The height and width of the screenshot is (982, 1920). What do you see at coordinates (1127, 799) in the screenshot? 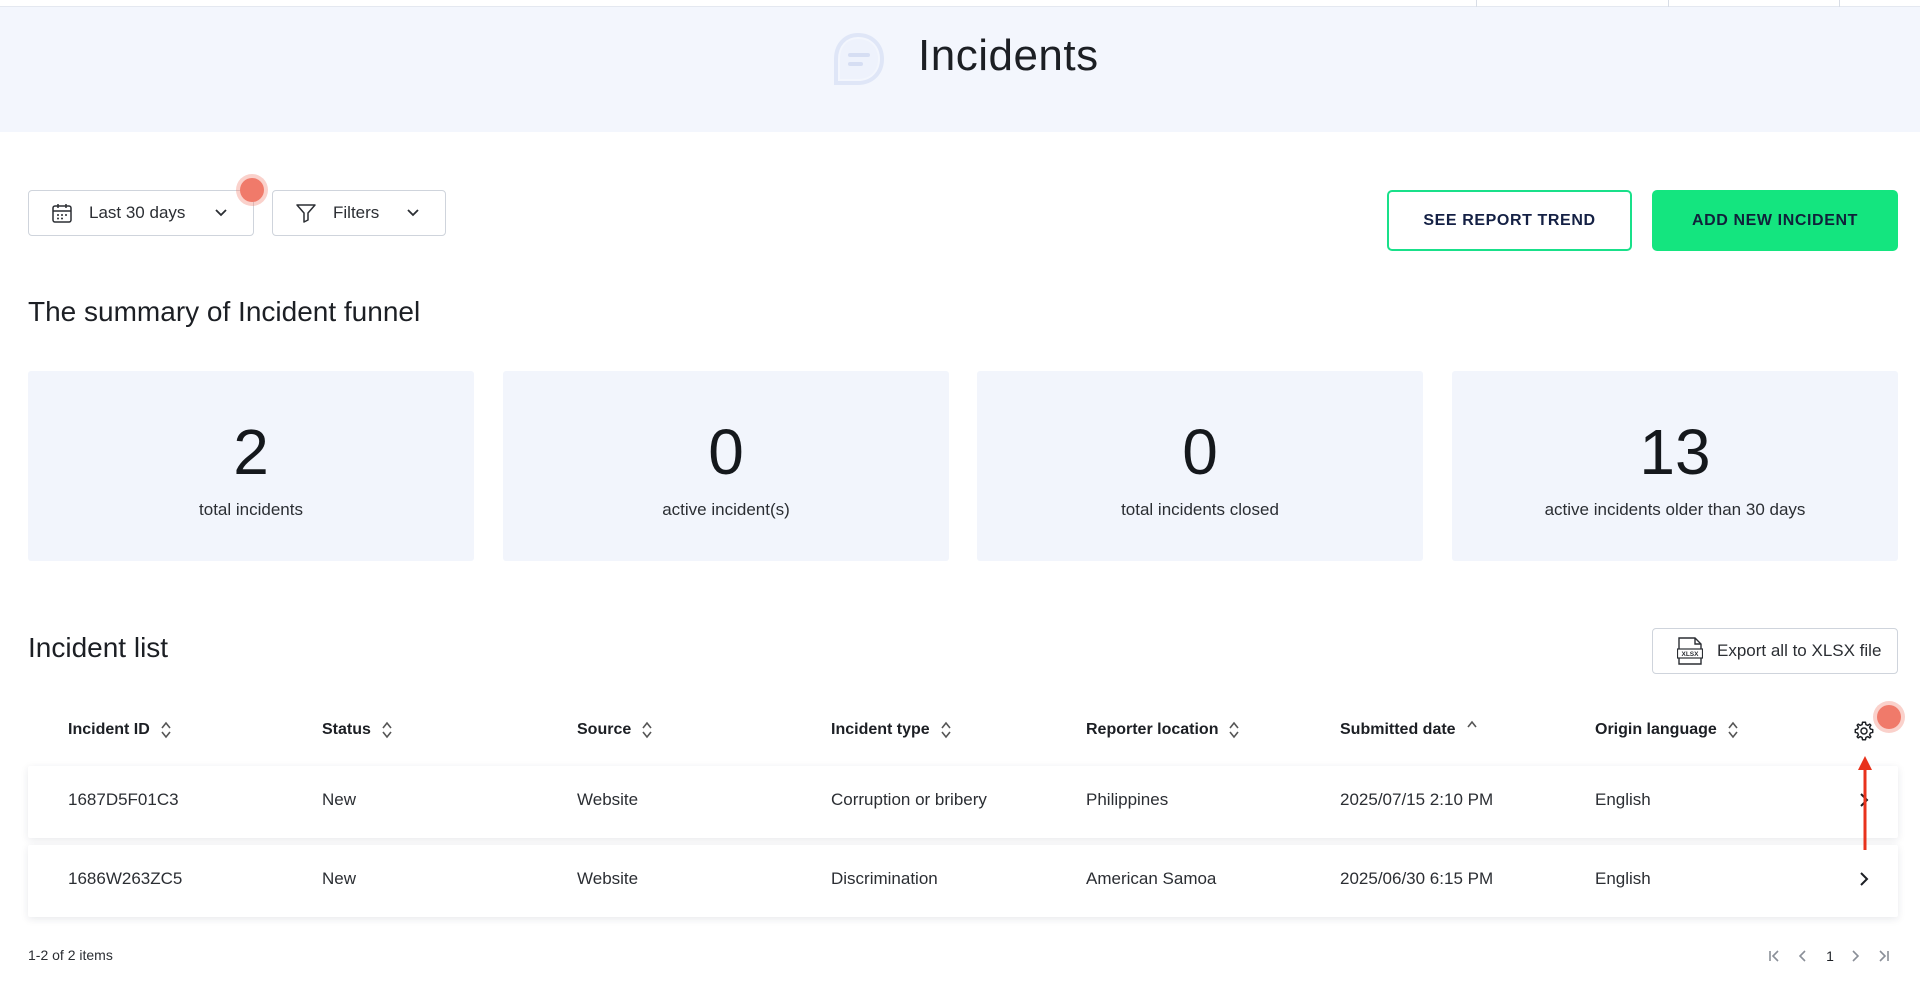
I see `cell-reporter-location: Philippines` at bounding box center [1127, 799].